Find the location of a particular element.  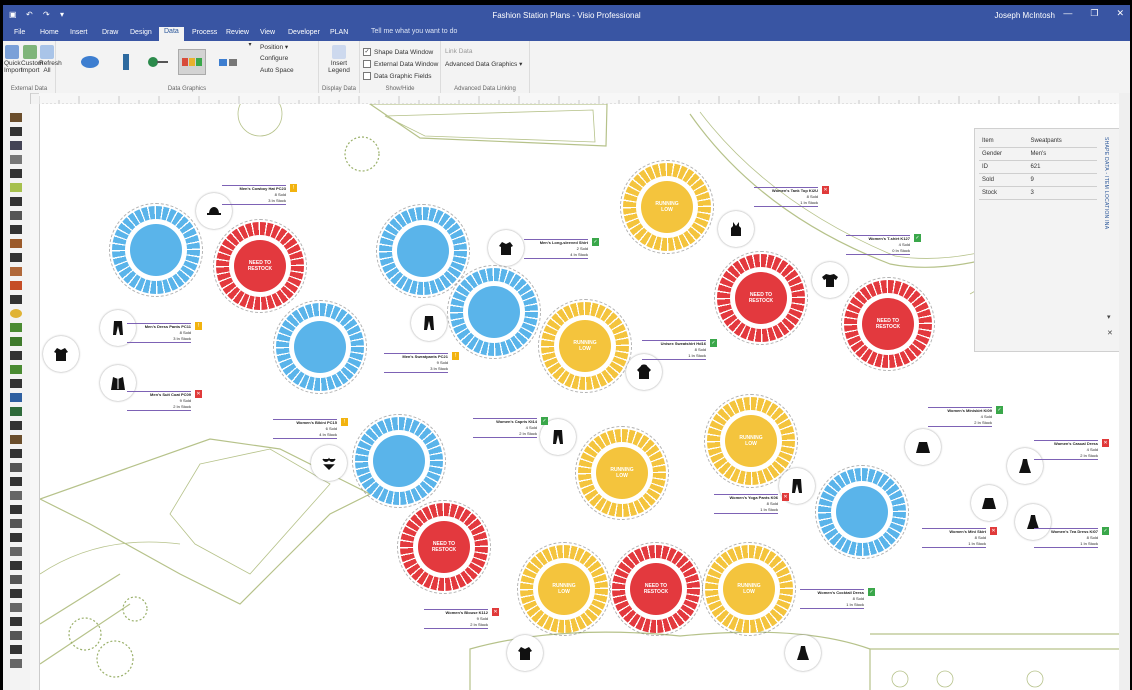

gallery-flags is located at coordinates (192, 62).